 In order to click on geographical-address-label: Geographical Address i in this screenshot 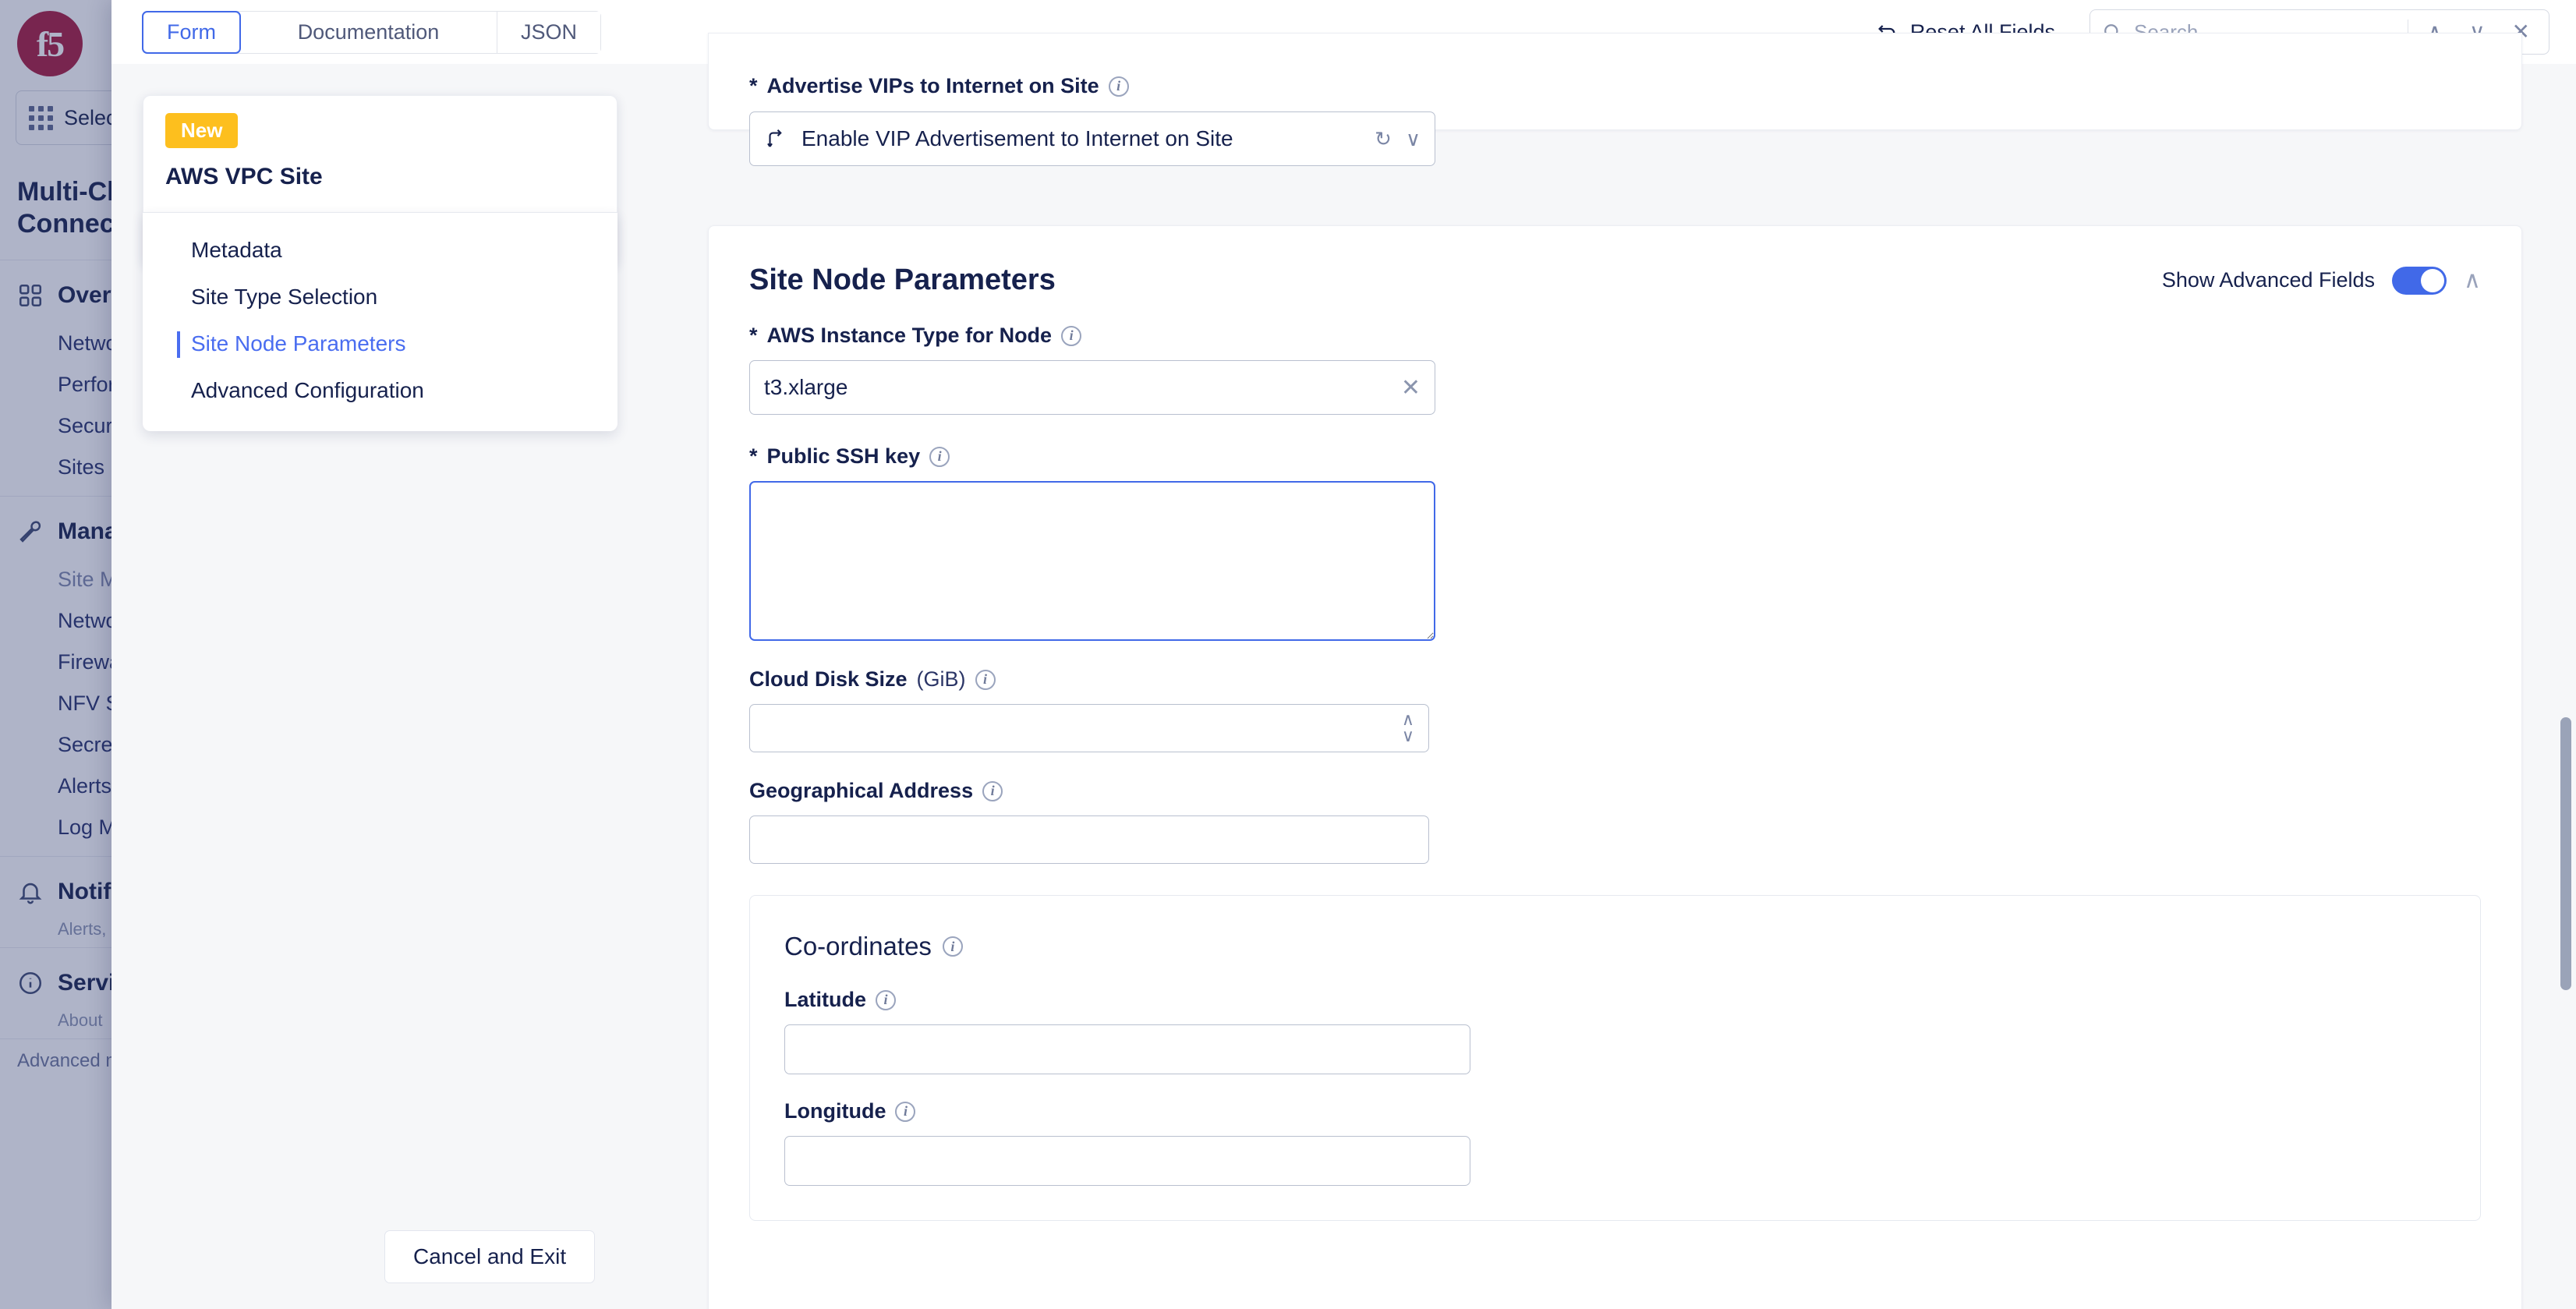, I will do `click(1615, 791)`.